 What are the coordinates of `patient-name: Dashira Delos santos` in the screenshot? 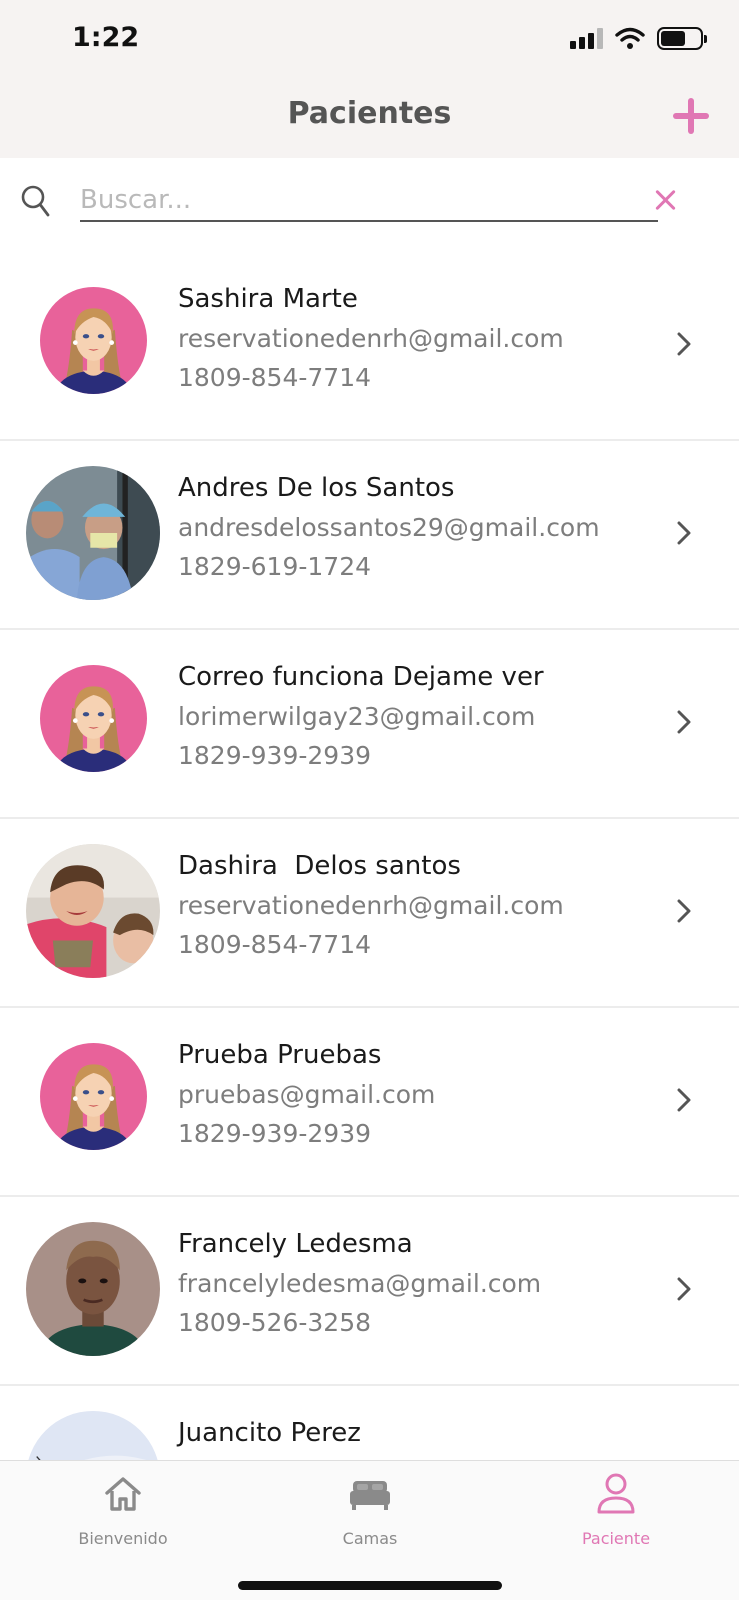 It's located at (319, 866).